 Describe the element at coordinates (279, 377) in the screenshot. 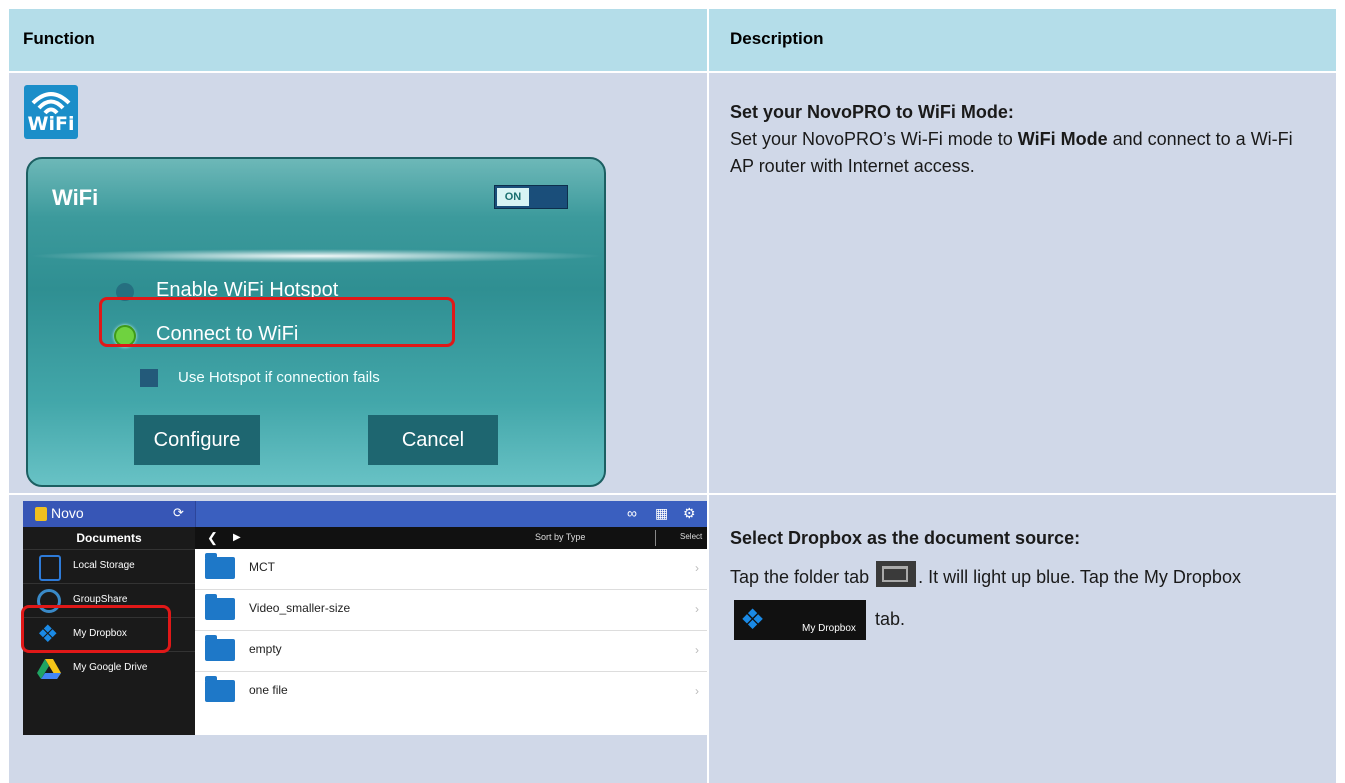

I see `checkbox-label: Use Hotspot if connection fails` at that location.